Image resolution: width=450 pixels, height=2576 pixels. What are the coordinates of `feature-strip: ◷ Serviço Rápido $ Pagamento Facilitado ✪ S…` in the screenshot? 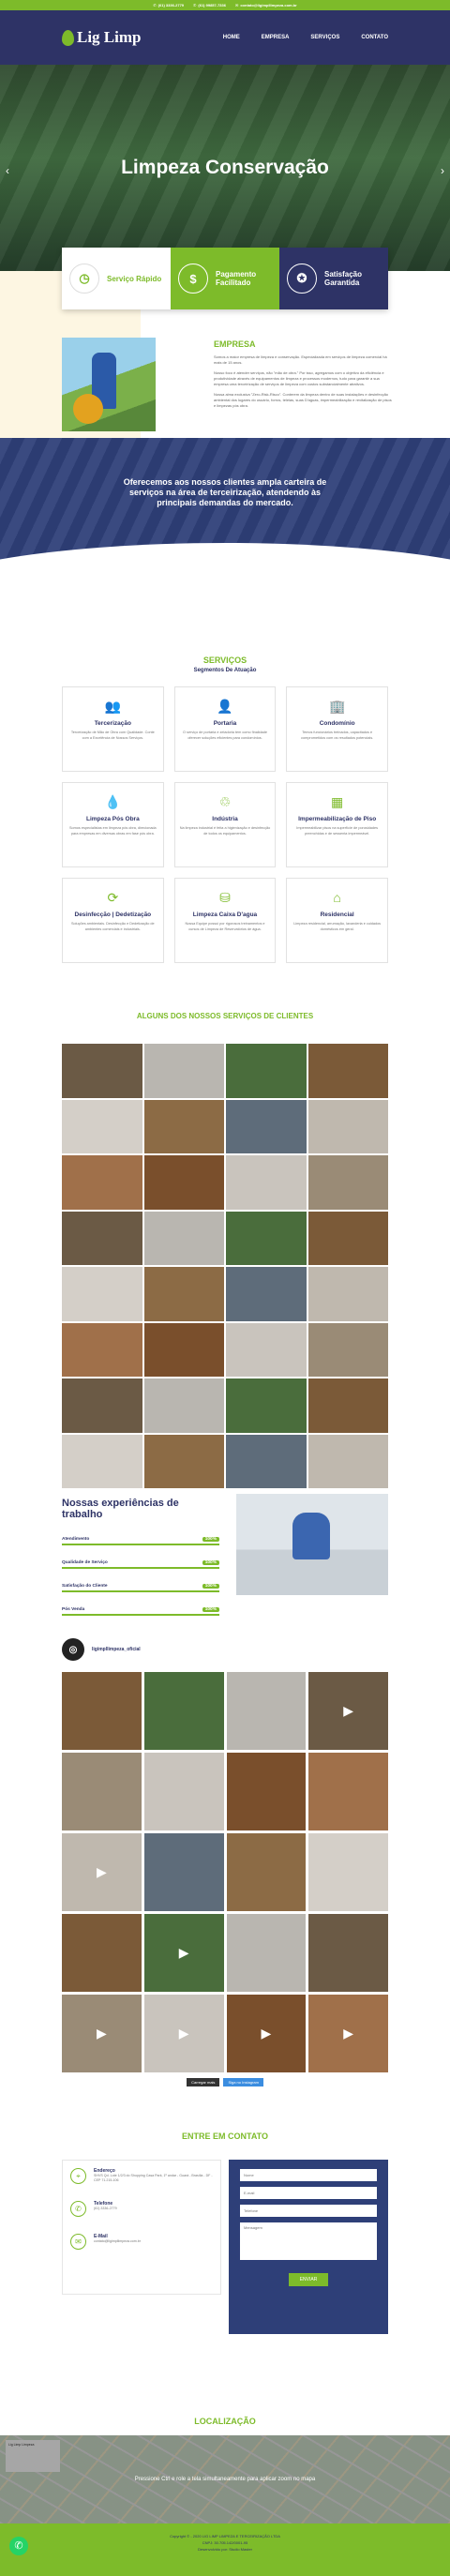 It's located at (225, 278).